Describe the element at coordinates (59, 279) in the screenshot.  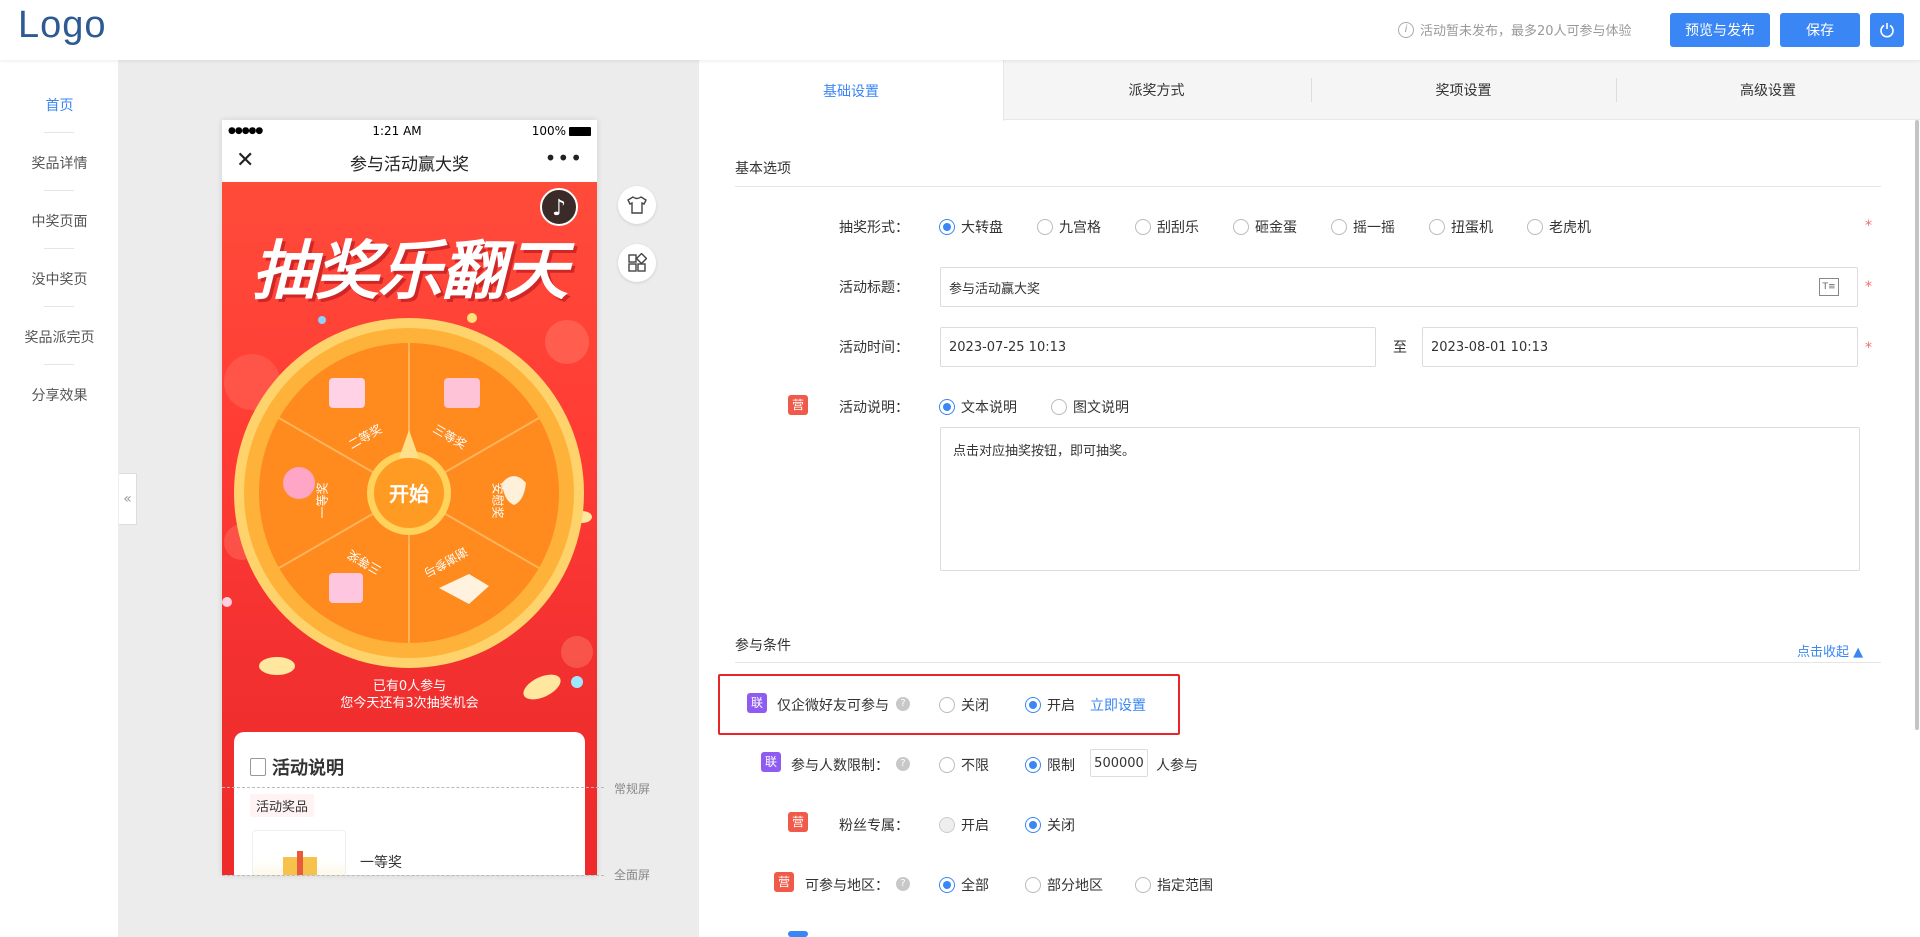
I see `sidebar-item-lose-page: 没中奖页` at that location.